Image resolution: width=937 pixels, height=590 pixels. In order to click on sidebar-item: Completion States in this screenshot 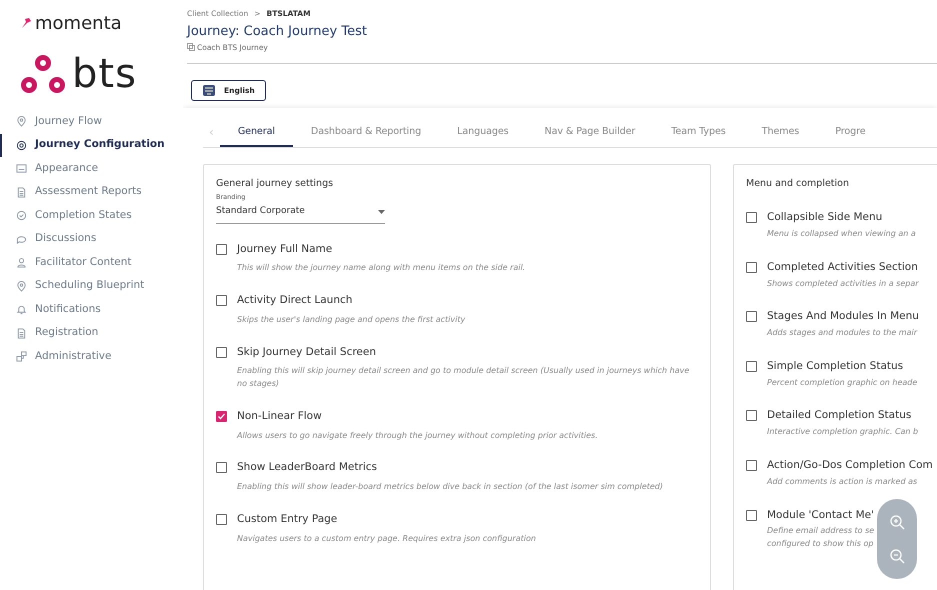, I will do `click(91, 216)`.